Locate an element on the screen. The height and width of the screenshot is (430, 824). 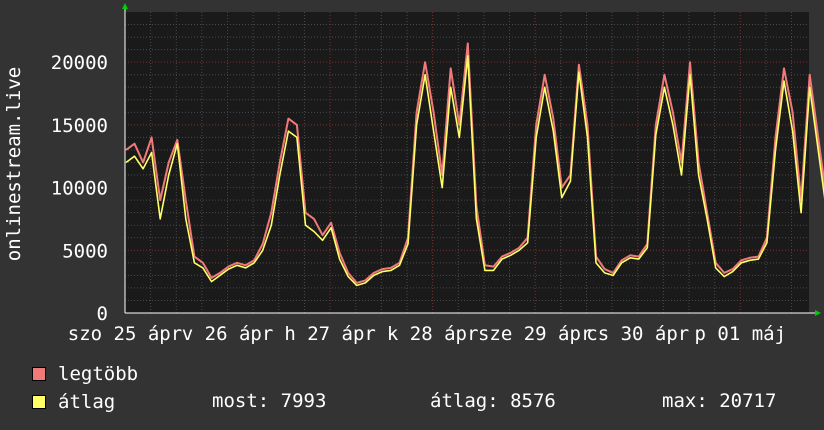
x-axis-arrow is located at coordinates (818, 313).